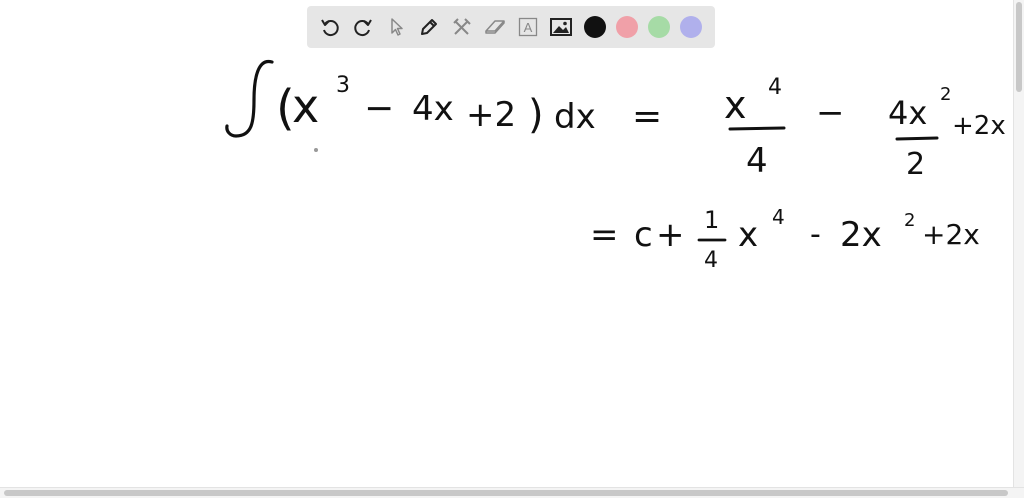 This screenshot has height=498, width=1024. Describe the element at coordinates (249, 98) in the screenshot. I see `integral-sign` at that location.